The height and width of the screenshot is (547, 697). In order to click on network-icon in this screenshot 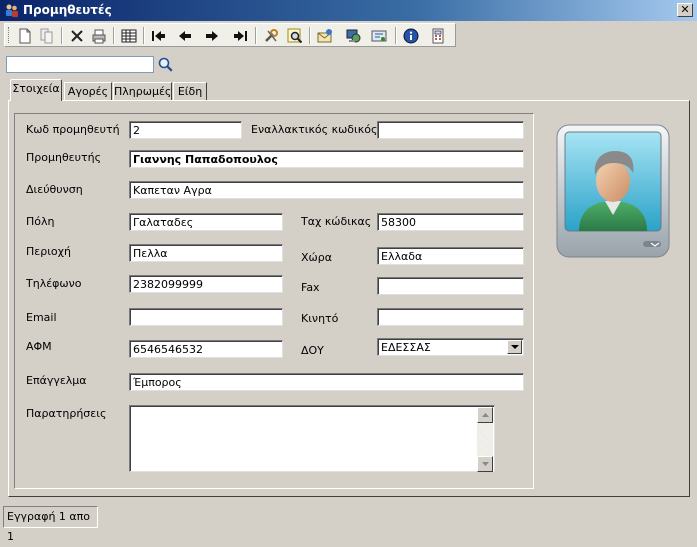, I will do `click(353, 35)`.